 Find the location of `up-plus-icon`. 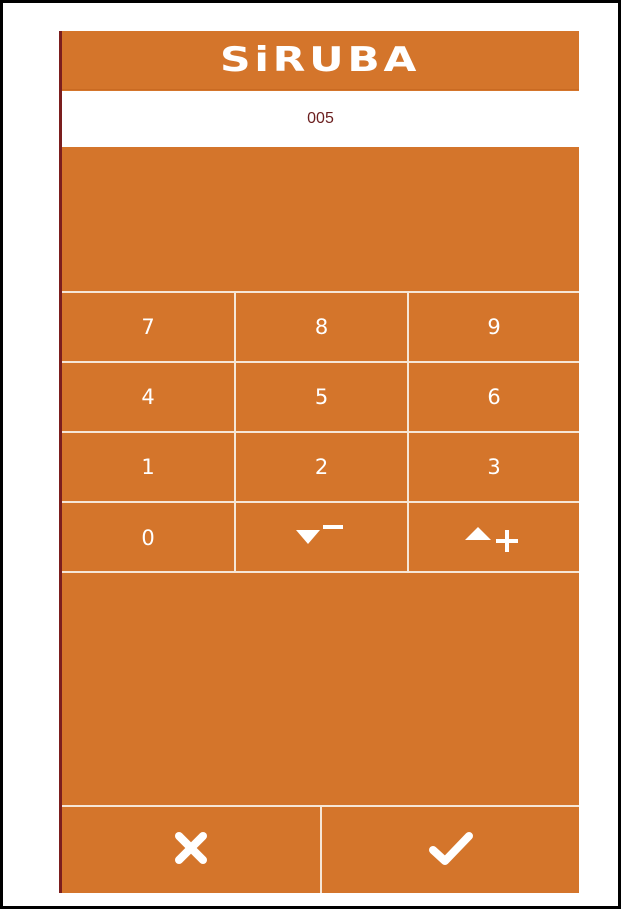

up-plus-icon is located at coordinates (494, 538).